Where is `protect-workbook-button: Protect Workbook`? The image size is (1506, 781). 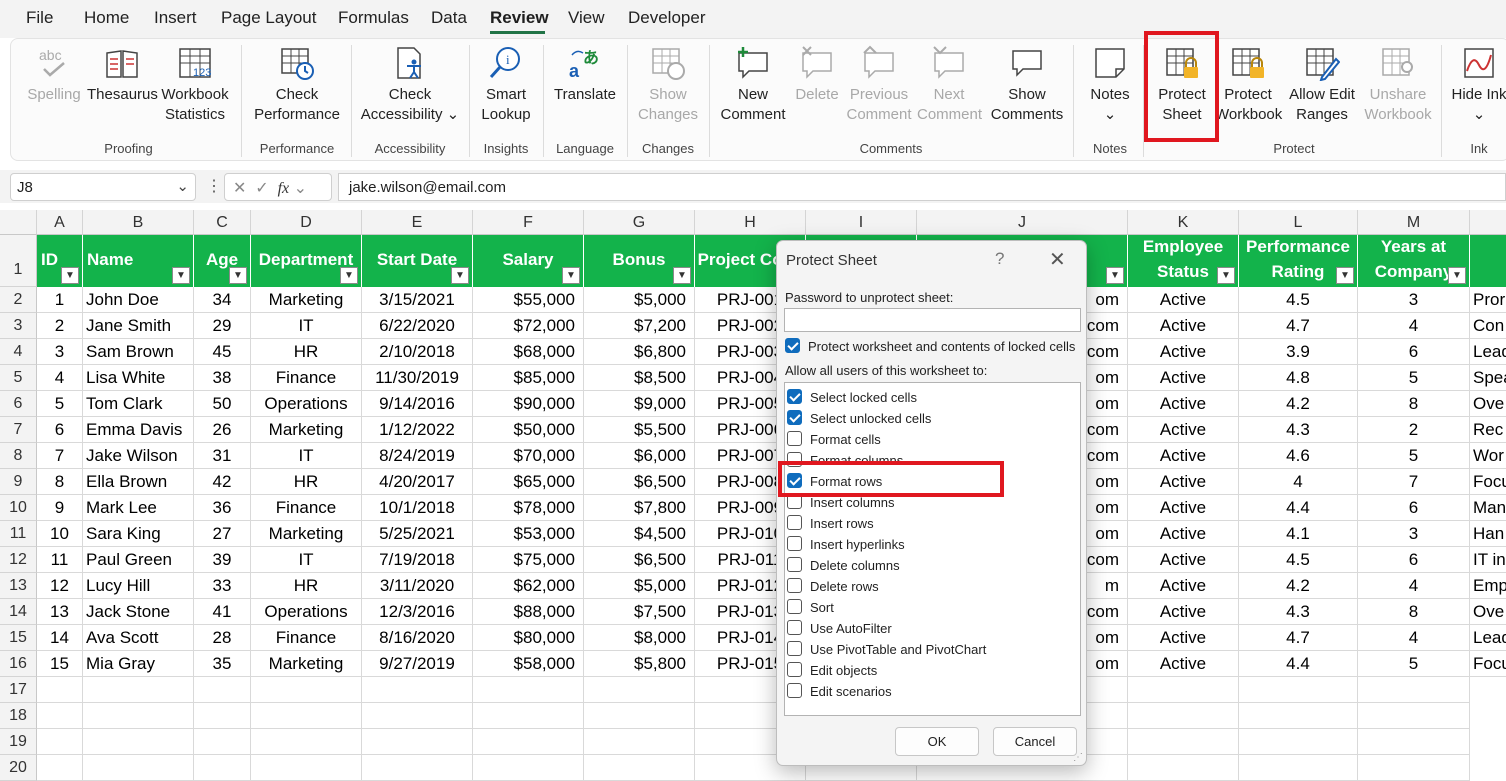 protect-workbook-button: Protect Workbook is located at coordinates (1248, 85).